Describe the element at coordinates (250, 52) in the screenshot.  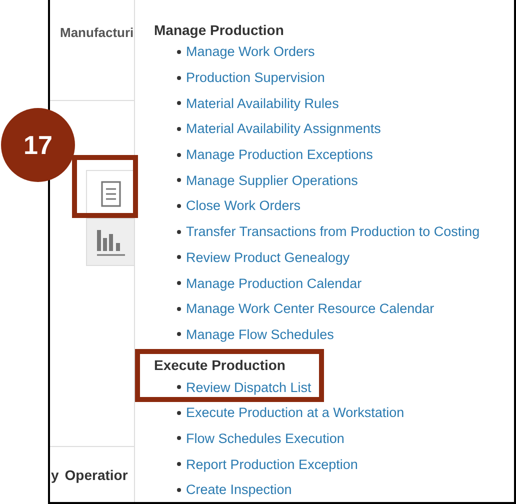
I see `menu-link: Manage Work Orders` at that location.